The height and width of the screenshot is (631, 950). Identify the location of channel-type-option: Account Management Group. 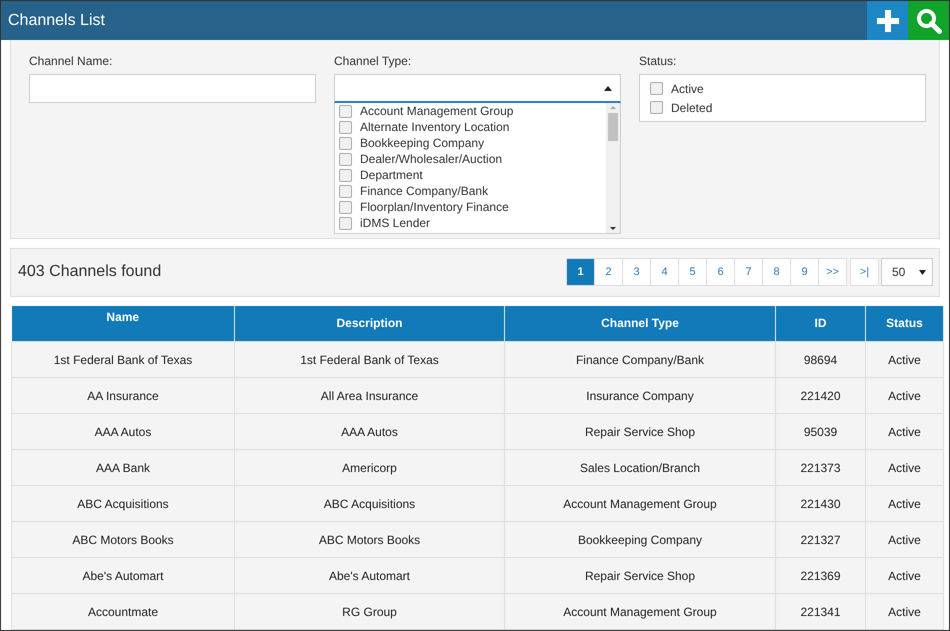
(472, 111).